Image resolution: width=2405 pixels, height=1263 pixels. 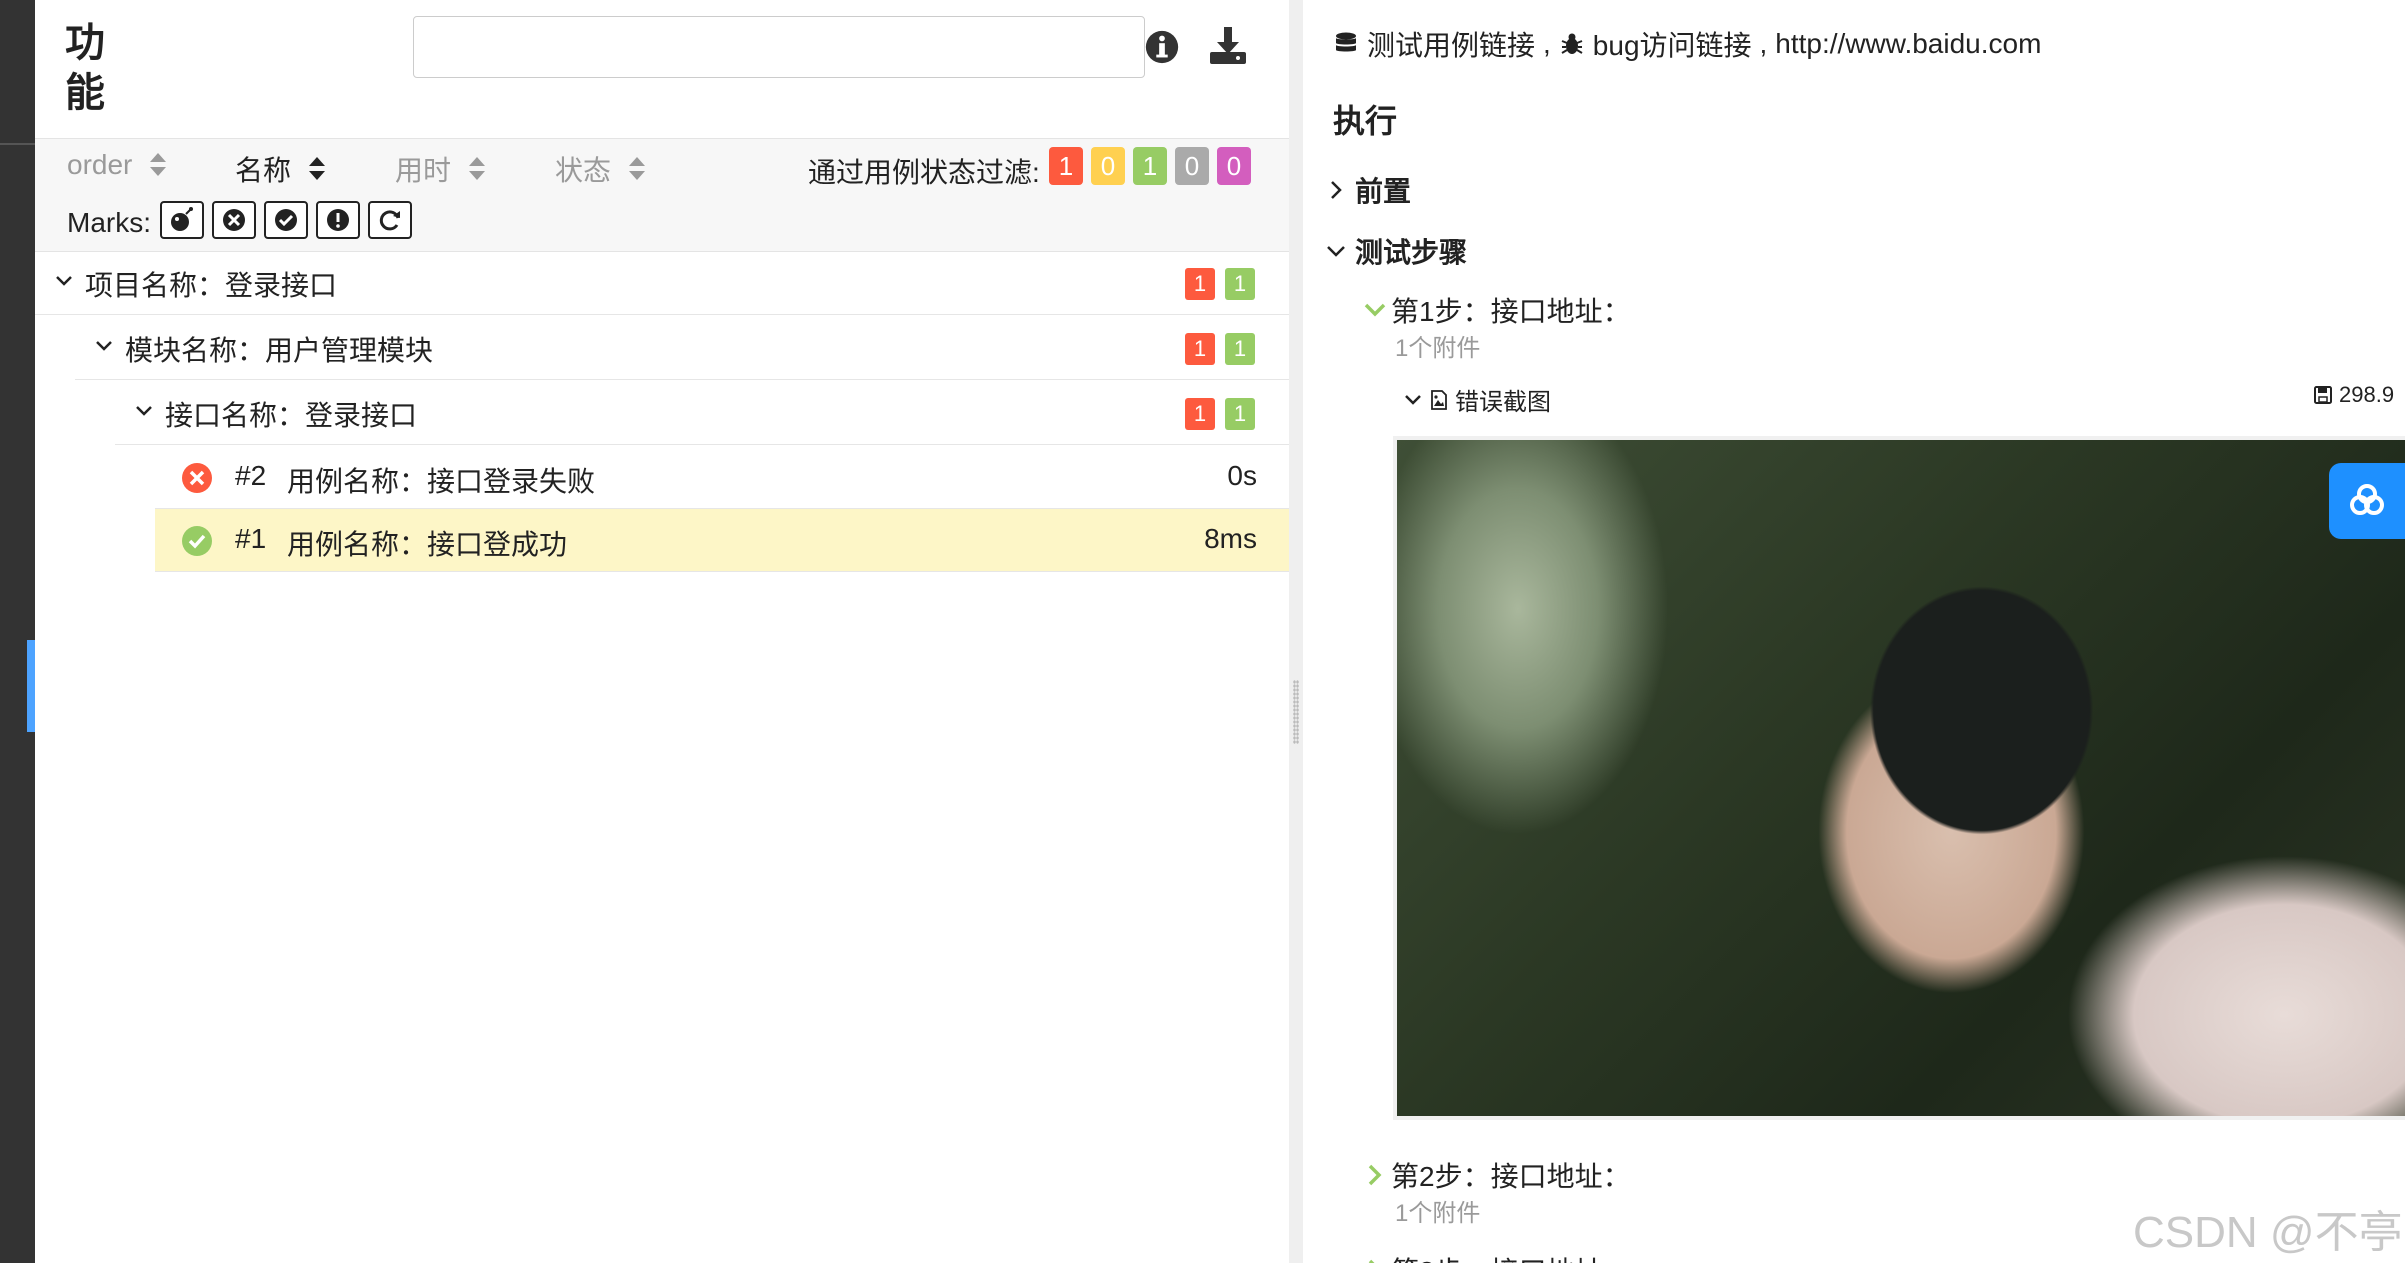 What do you see at coordinates (722, 477) in the screenshot?
I see `test-case-row: #2 用例名称：接口登录失败 0s` at bounding box center [722, 477].